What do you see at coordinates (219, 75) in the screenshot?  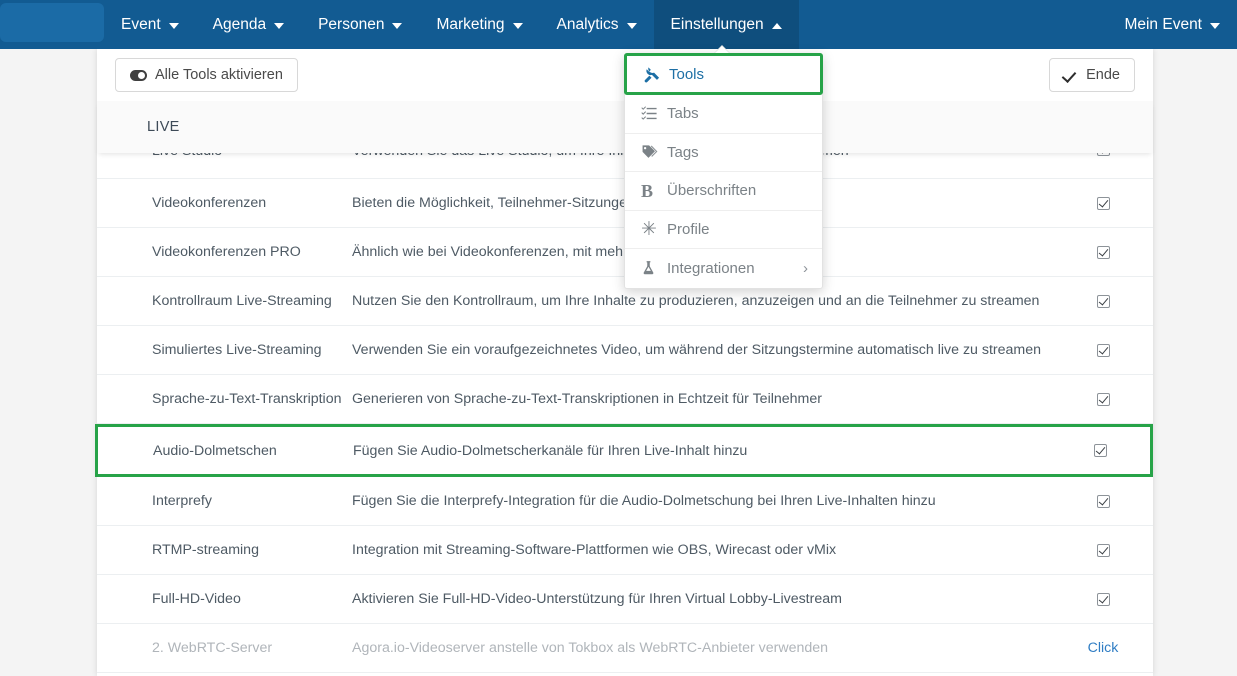 I see `enable-all-tools-label: Alle Tools aktivieren` at bounding box center [219, 75].